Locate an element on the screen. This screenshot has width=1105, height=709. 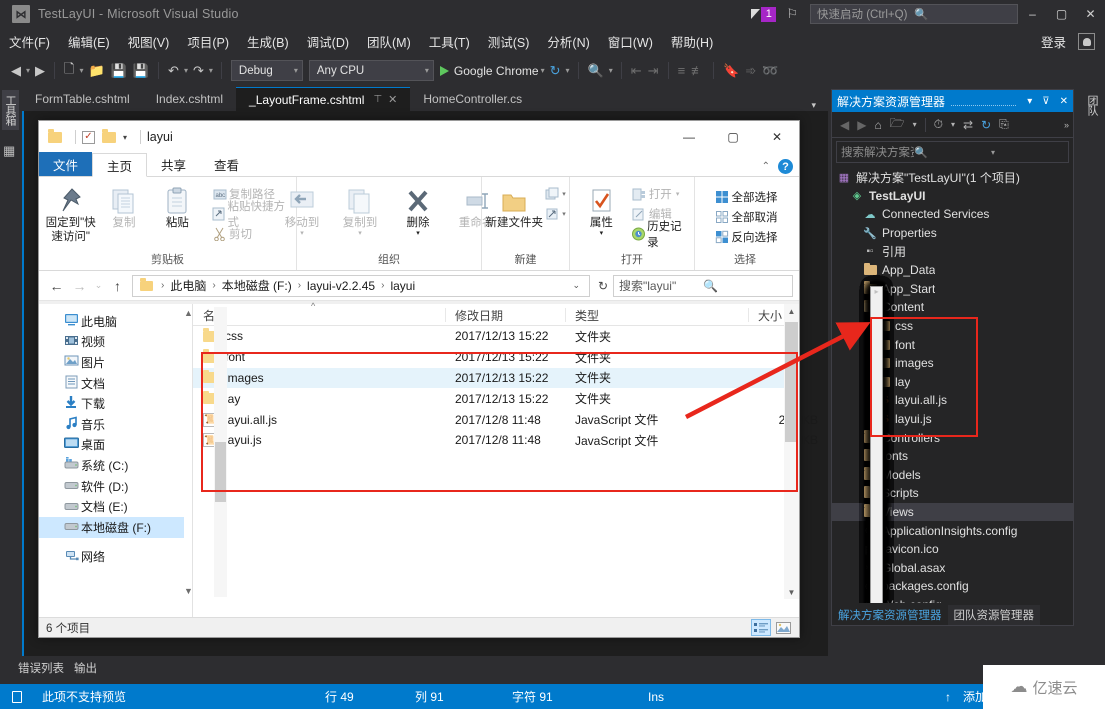
open-button: 打开 ▾ is located at coordinates (659, 194).